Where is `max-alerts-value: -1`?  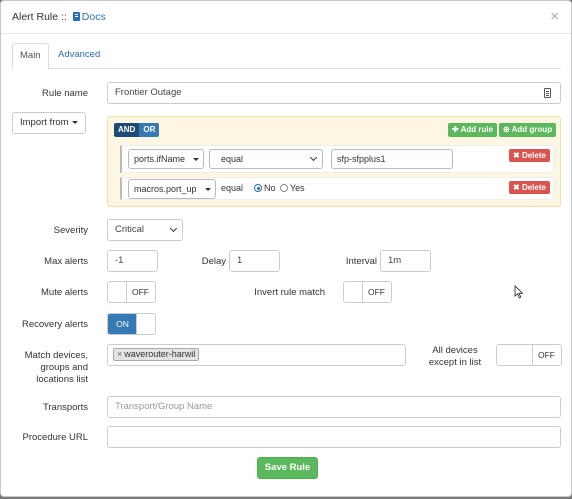 max-alerts-value: -1 is located at coordinates (119, 260).